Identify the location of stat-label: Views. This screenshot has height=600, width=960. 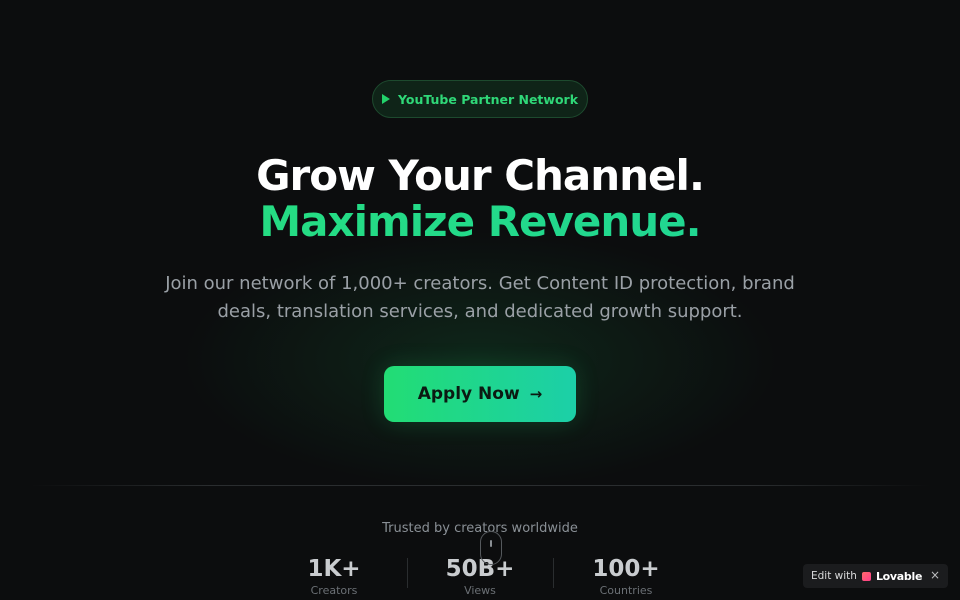
(480, 590).